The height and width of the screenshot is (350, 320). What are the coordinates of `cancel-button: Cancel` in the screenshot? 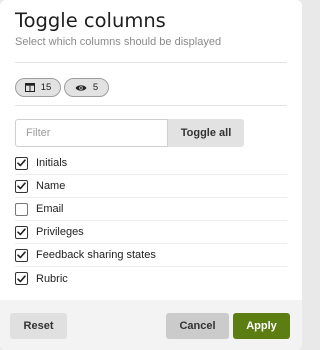 It's located at (197, 326).